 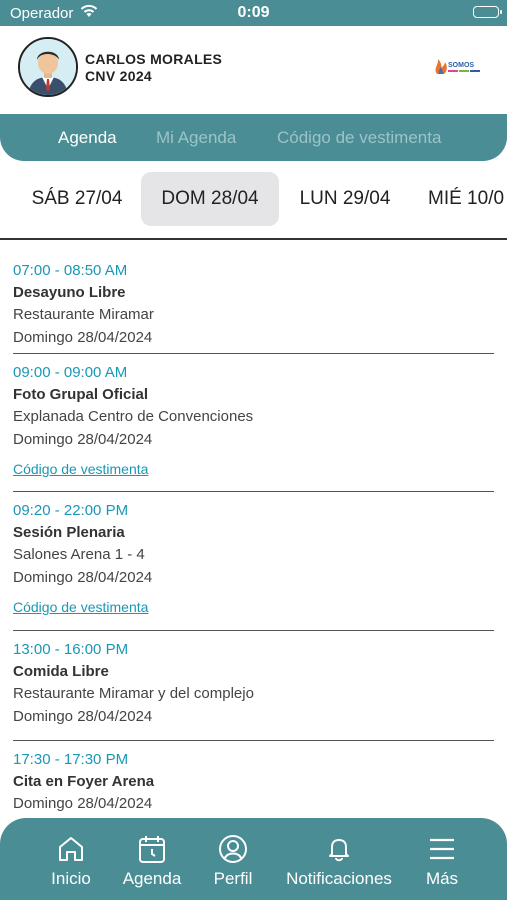 I want to click on event-time: 09:20 - 22:00 PM, so click(x=71, y=510).